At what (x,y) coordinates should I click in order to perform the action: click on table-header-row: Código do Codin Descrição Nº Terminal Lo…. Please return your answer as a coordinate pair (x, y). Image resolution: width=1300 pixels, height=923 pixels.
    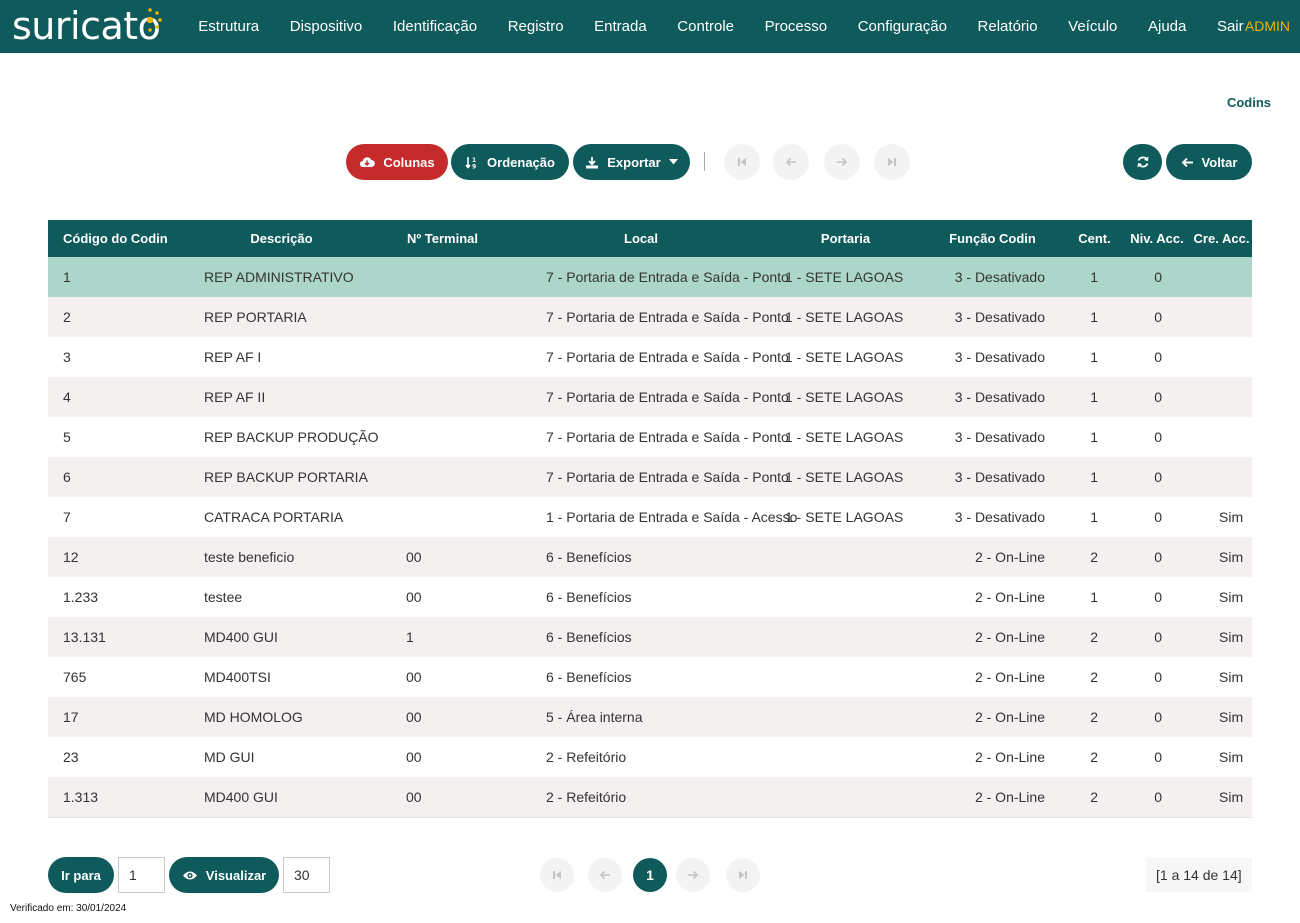
    Looking at the image, I should click on (650, 238).